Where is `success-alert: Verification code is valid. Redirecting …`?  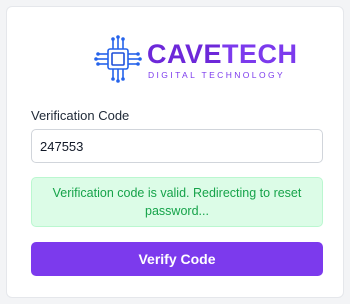
success-alert: Verification code is valid. Redirecting … is located at coordinates (177, 202).